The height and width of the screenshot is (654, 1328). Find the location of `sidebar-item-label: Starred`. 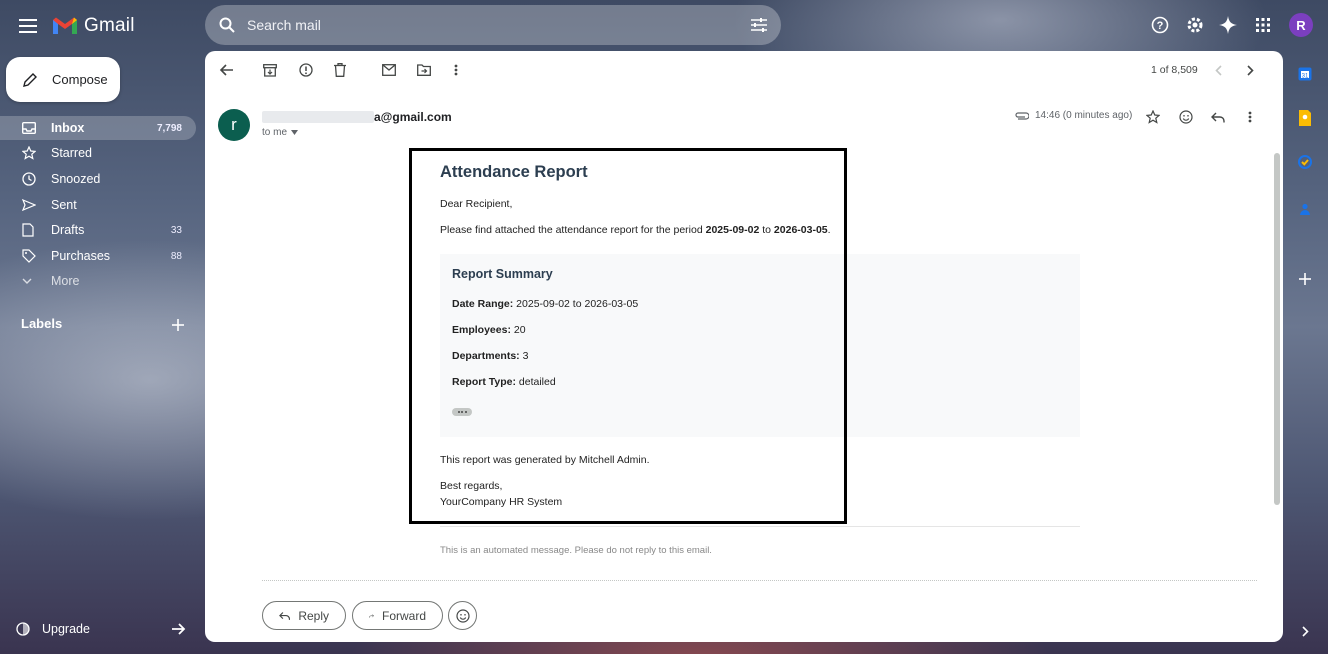

sidebar-item-label: Starred is located at coordinates (71, 153).